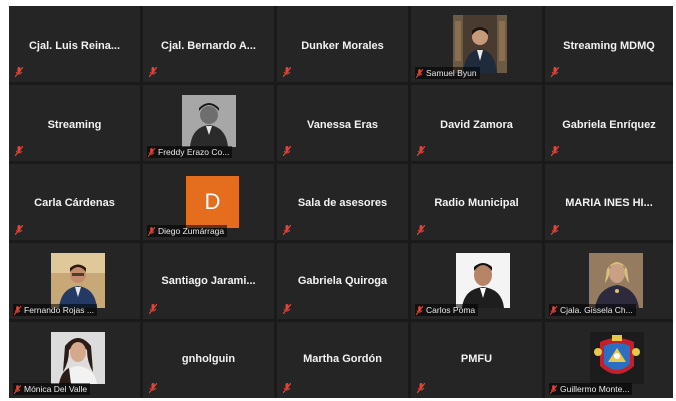  I want to click on participant-name: Diego Zumárraga, so click(191, 231).